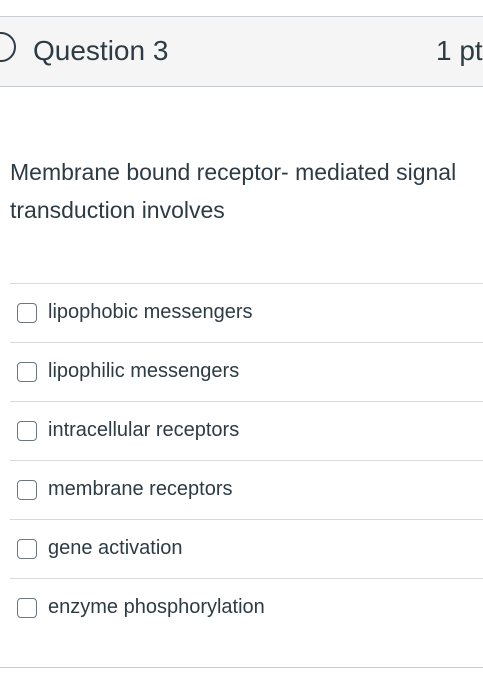  I want to click on answer-option: membrane receptors, so click(246, 489).